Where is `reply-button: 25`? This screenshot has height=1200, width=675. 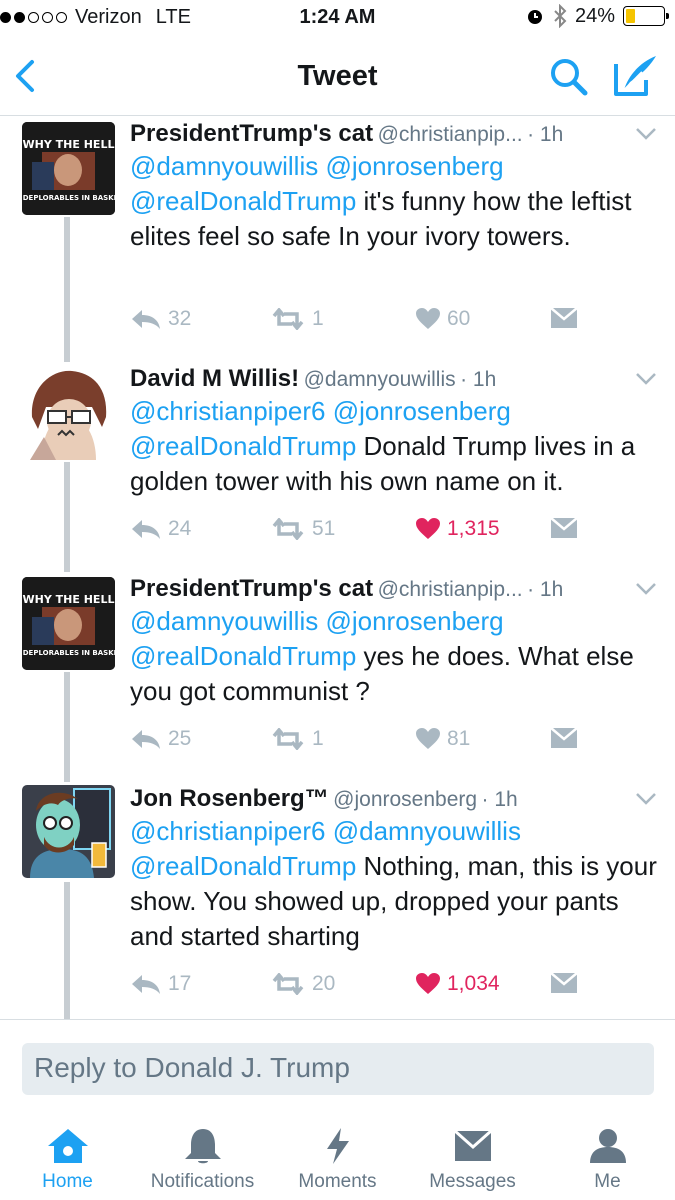
reply-button: 25 is located at coordinates (160, 739).